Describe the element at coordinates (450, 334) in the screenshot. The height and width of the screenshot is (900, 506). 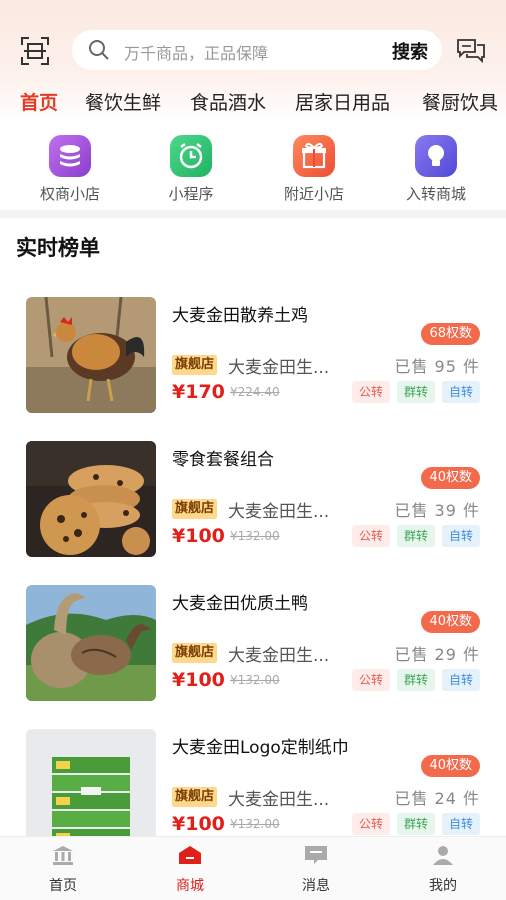
I see `quota-badge: 68权数` at that location.